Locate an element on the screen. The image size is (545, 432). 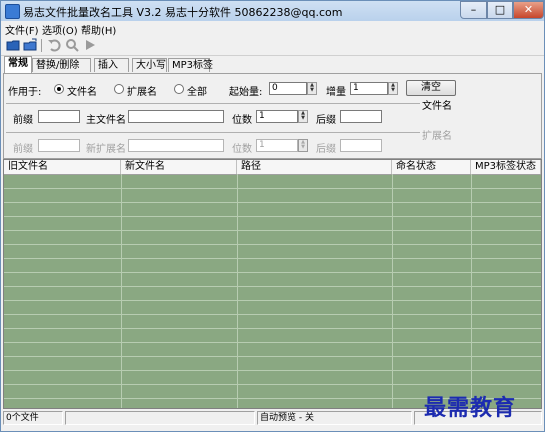
radio-all-label: 全部 is located at coordinates (197, 90).